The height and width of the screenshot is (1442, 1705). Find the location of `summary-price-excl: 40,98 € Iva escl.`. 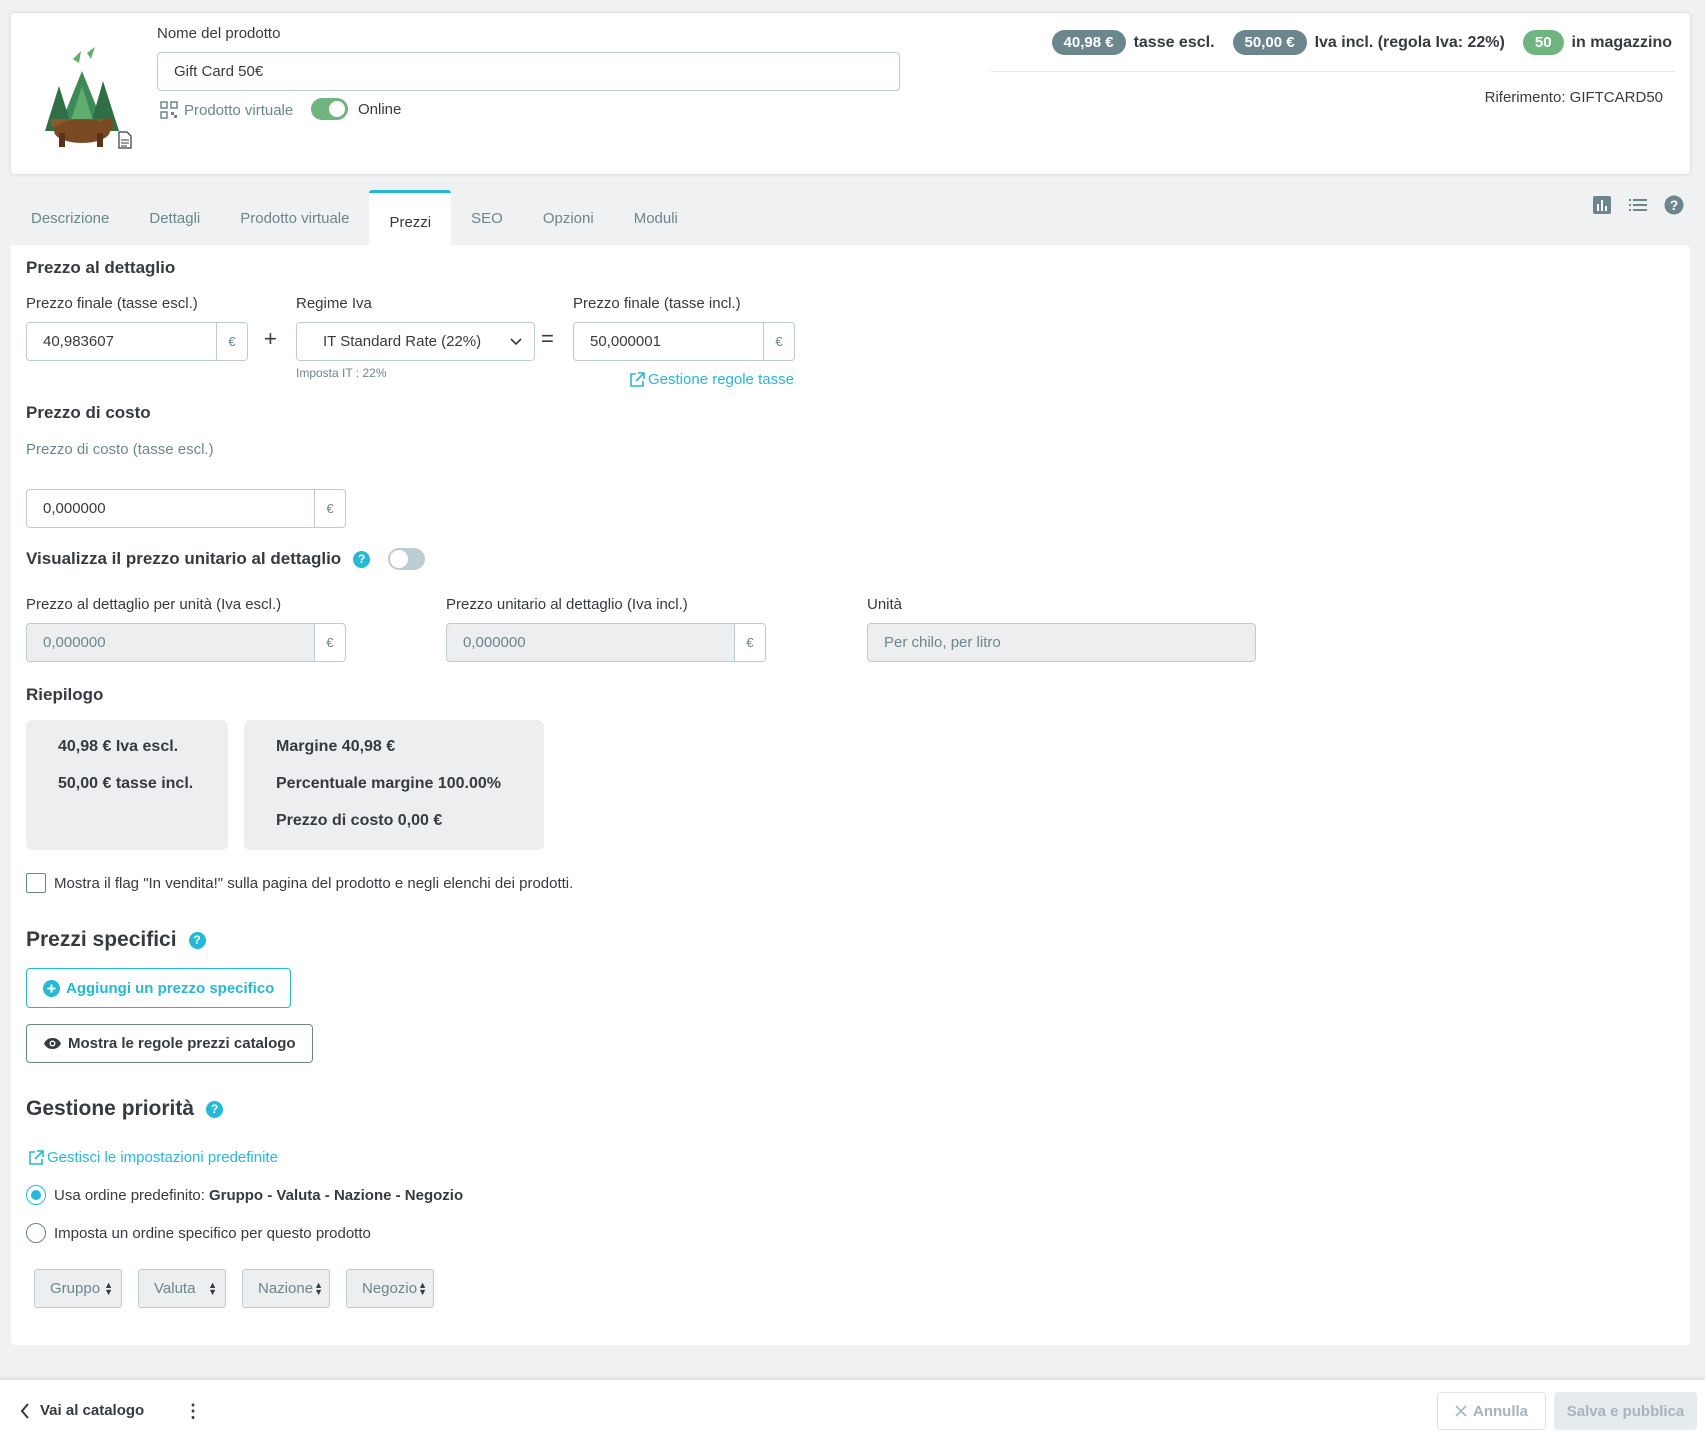

summary-price-excl: 40,98 € Iva escl. is located at coordinates (118, 746).